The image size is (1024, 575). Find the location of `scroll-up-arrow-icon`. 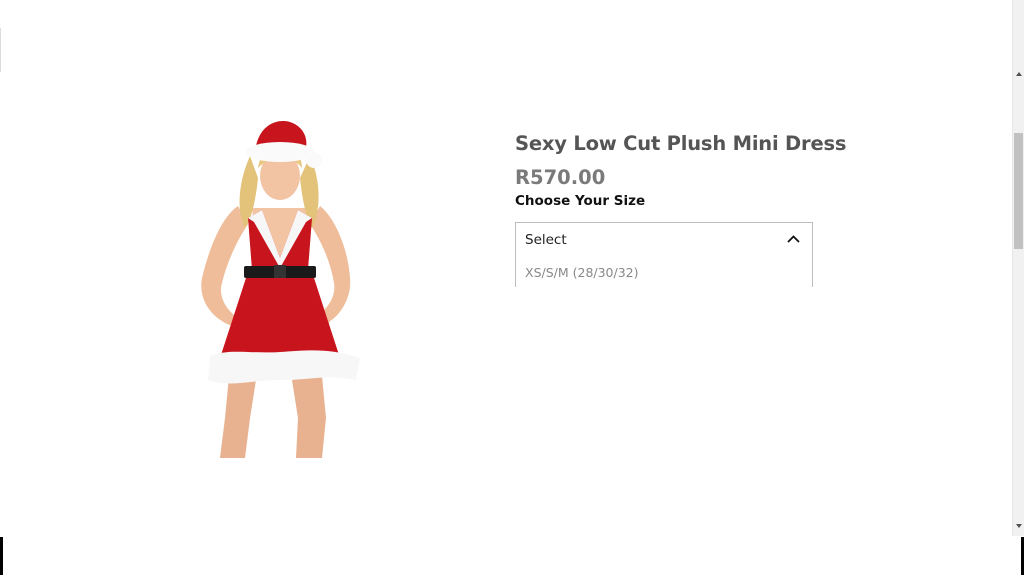

scroll-up-arrow-icon is located at coordinates (1019, 74).